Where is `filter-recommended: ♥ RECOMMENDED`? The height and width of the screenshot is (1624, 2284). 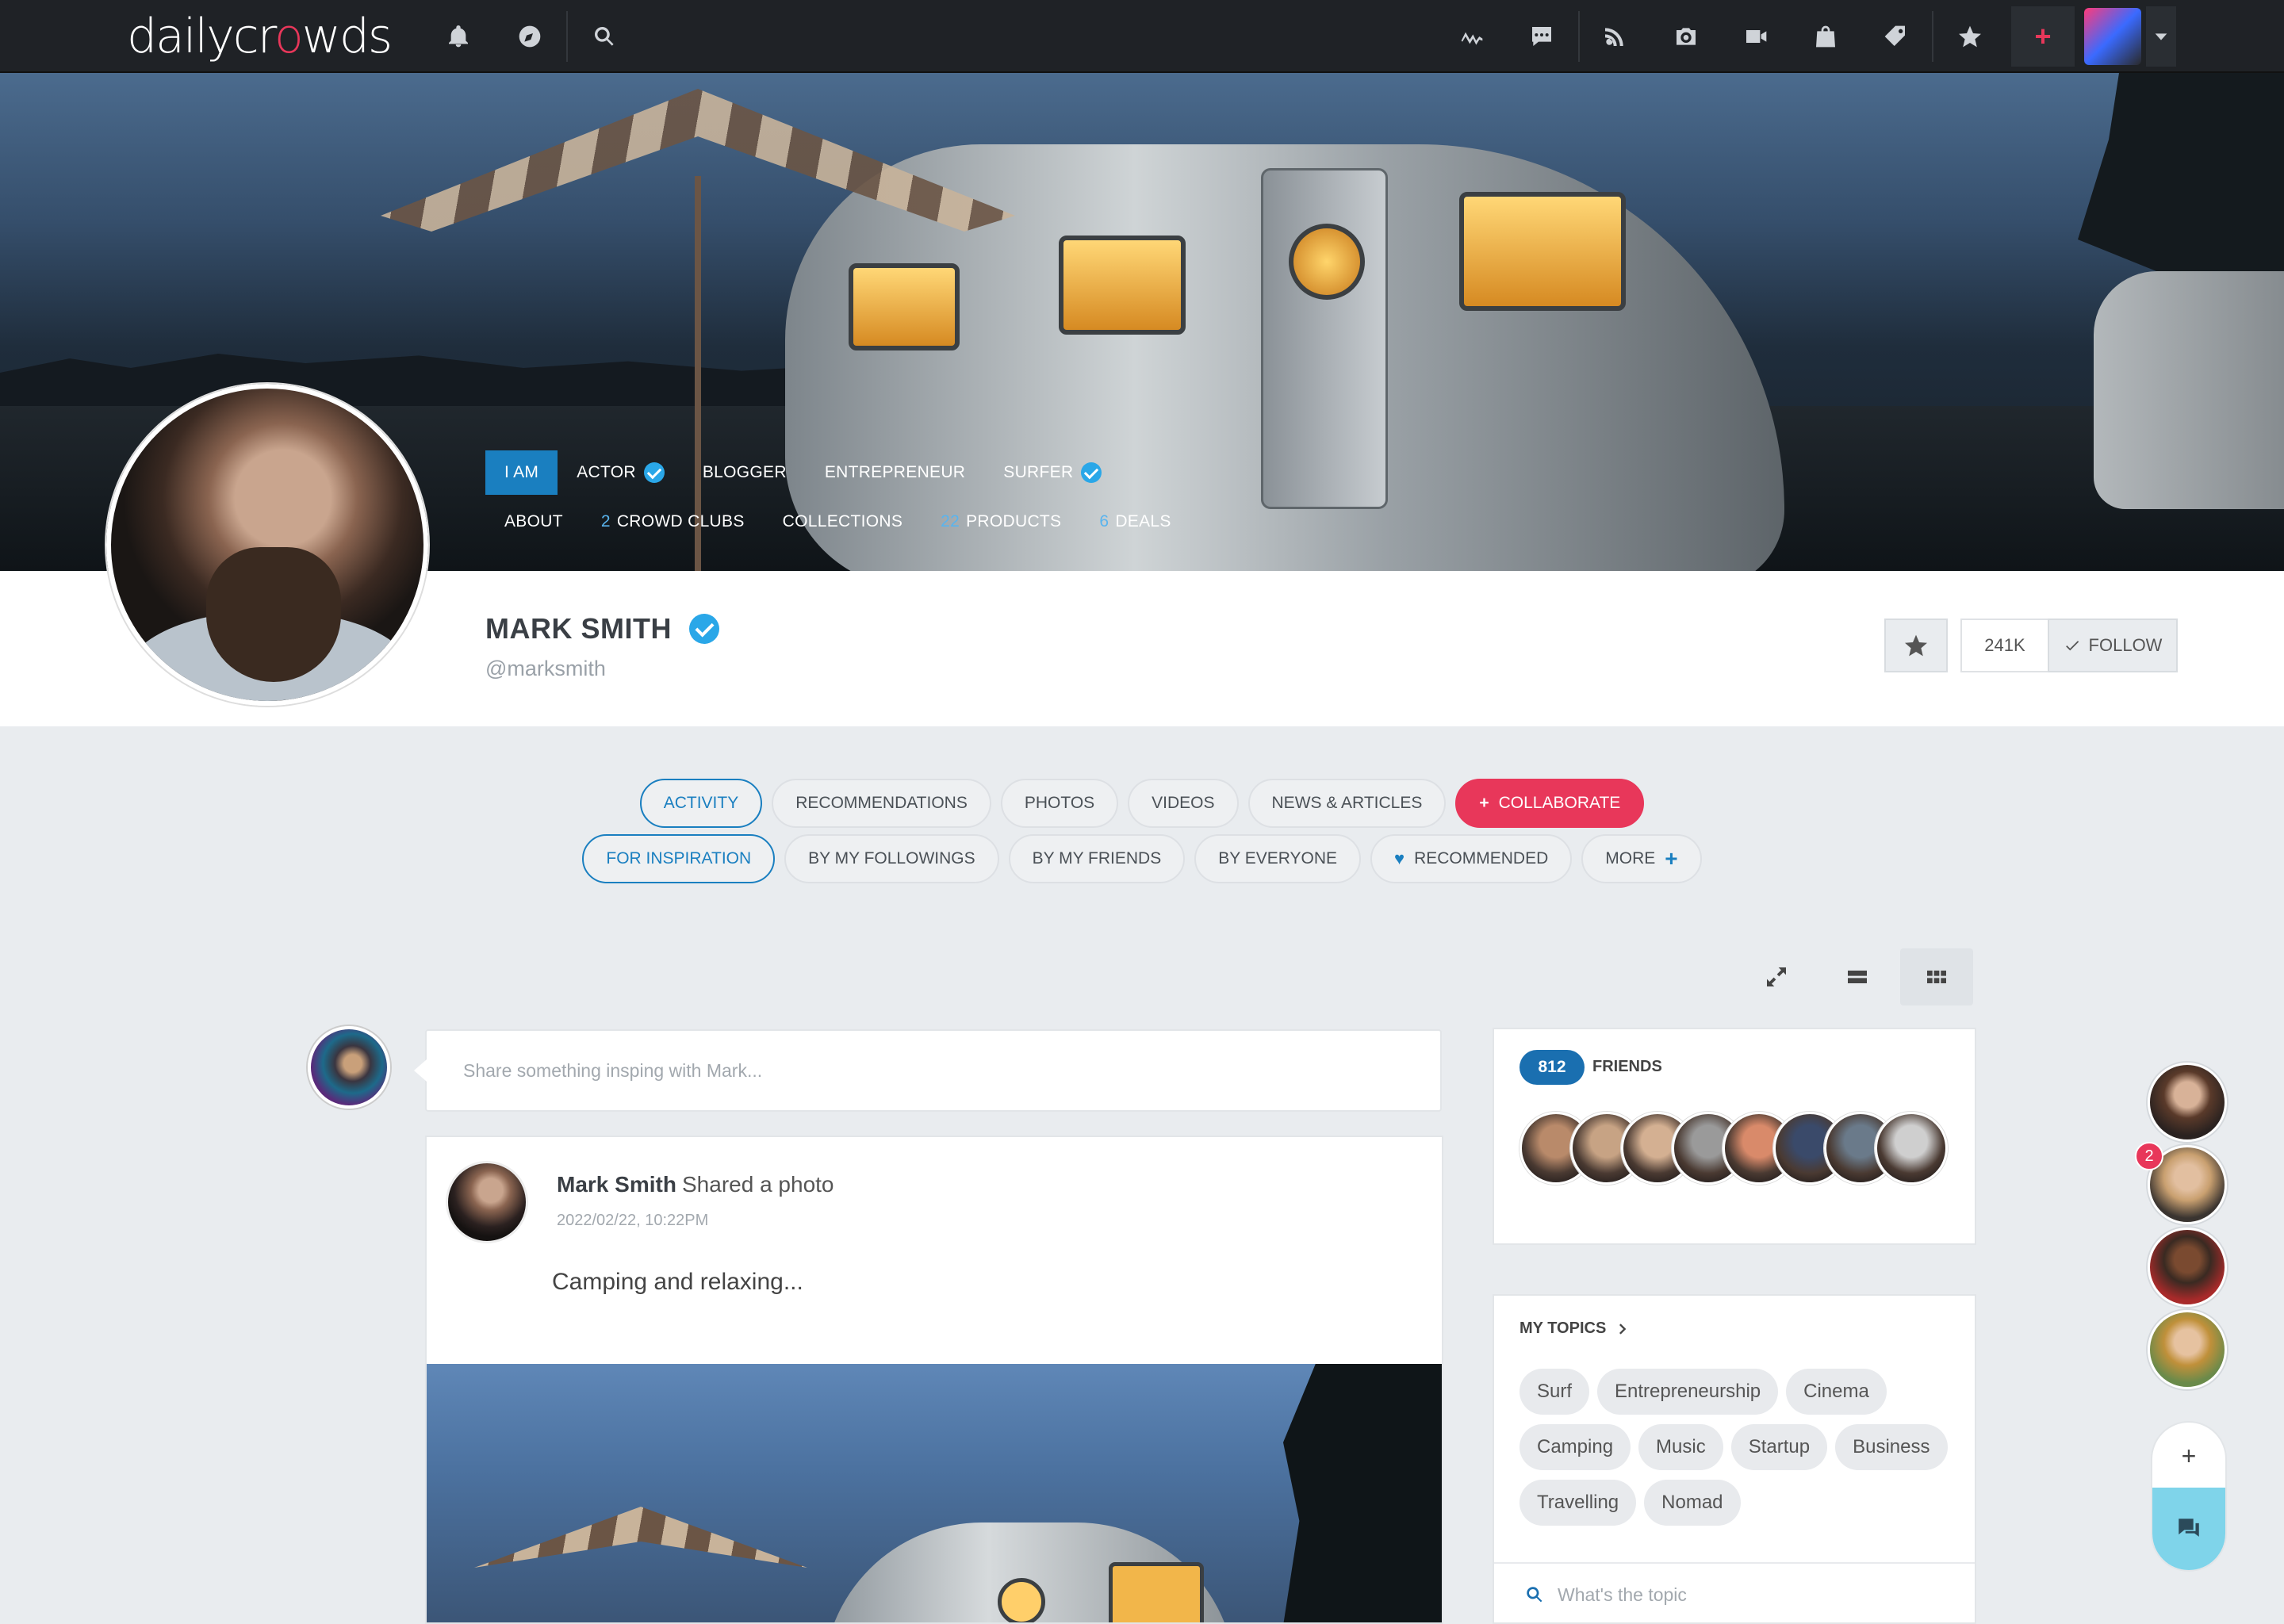
filter-recommended: ♥ RECOMMENDED is located at coordinates (1471, 859).